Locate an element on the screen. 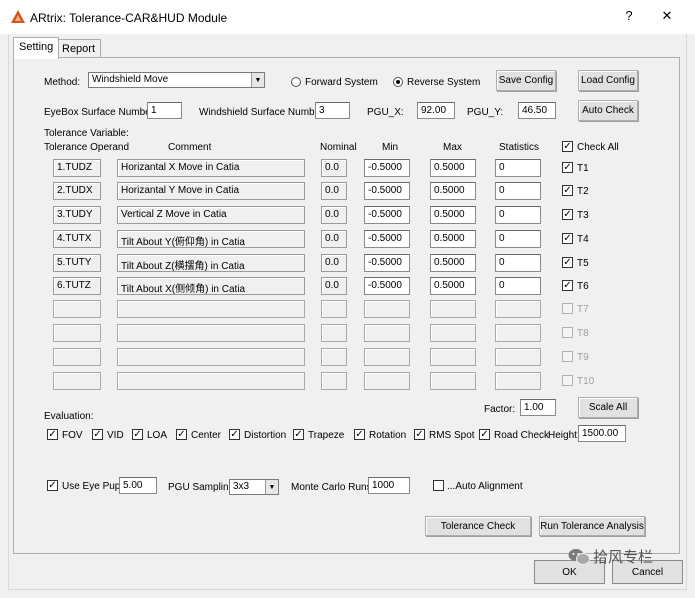 The height and width of the screenshot is (598, 695). t2-checkbox: ✓ is located at coordinates (567, 190).